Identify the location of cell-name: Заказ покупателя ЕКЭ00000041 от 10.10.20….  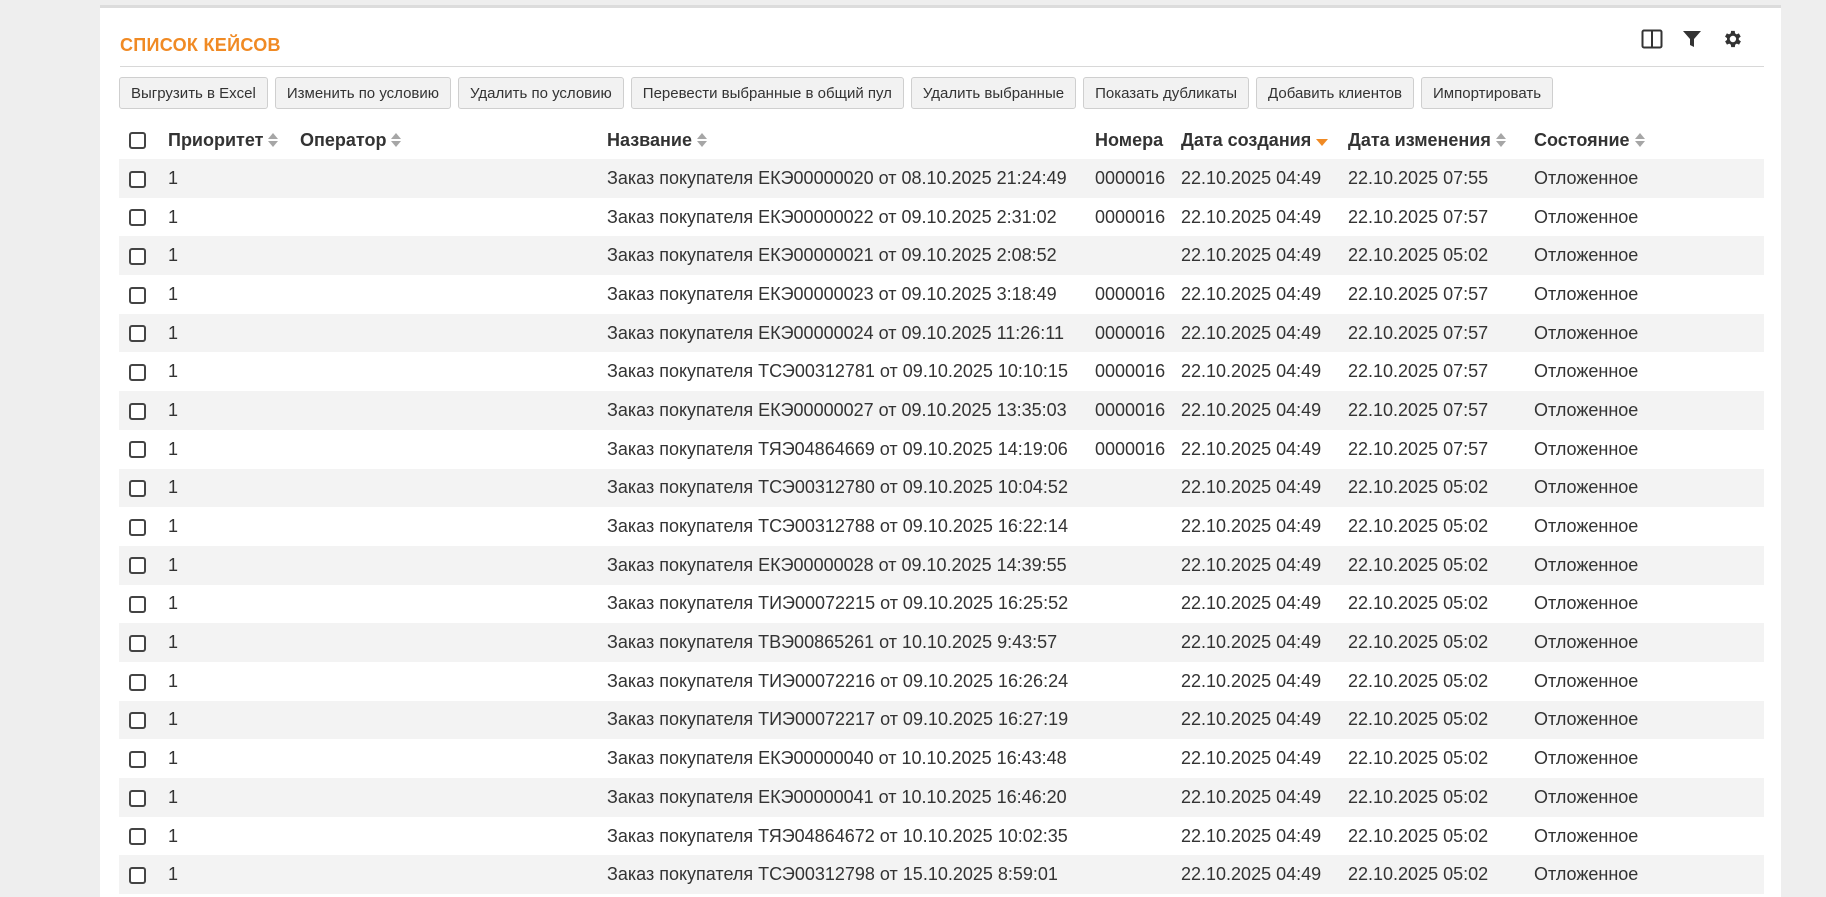
(851, 797).